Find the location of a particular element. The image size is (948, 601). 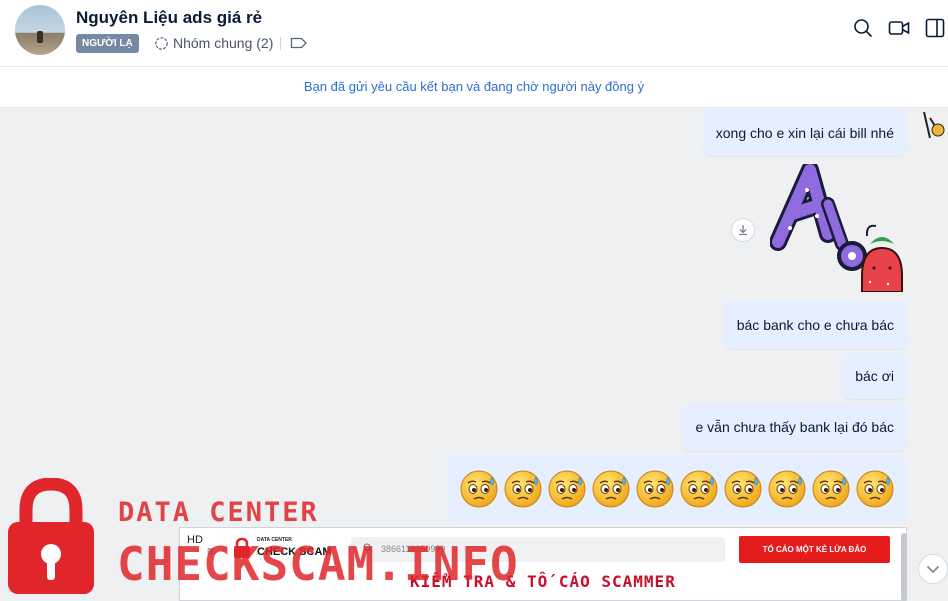

group-icon is located at coordinates (161, 43).